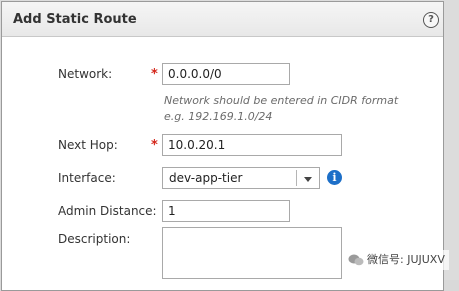 This screenshot has height=291, width=459. I want to click on dialog-titlebar: Add Static Route ?, so click(222, 19).